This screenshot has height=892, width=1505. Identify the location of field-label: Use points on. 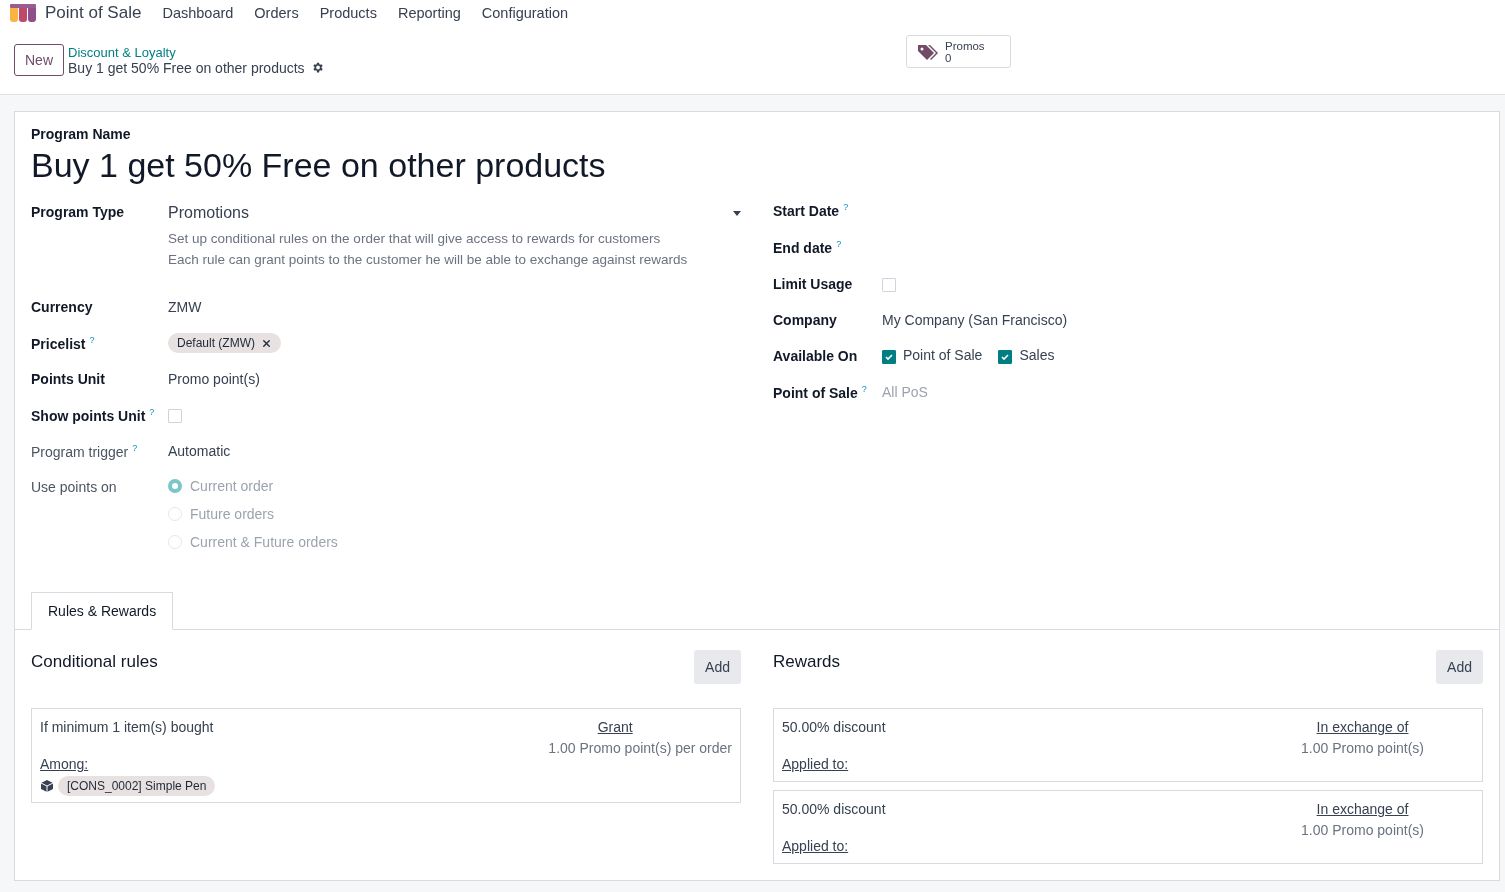
(74, 486).